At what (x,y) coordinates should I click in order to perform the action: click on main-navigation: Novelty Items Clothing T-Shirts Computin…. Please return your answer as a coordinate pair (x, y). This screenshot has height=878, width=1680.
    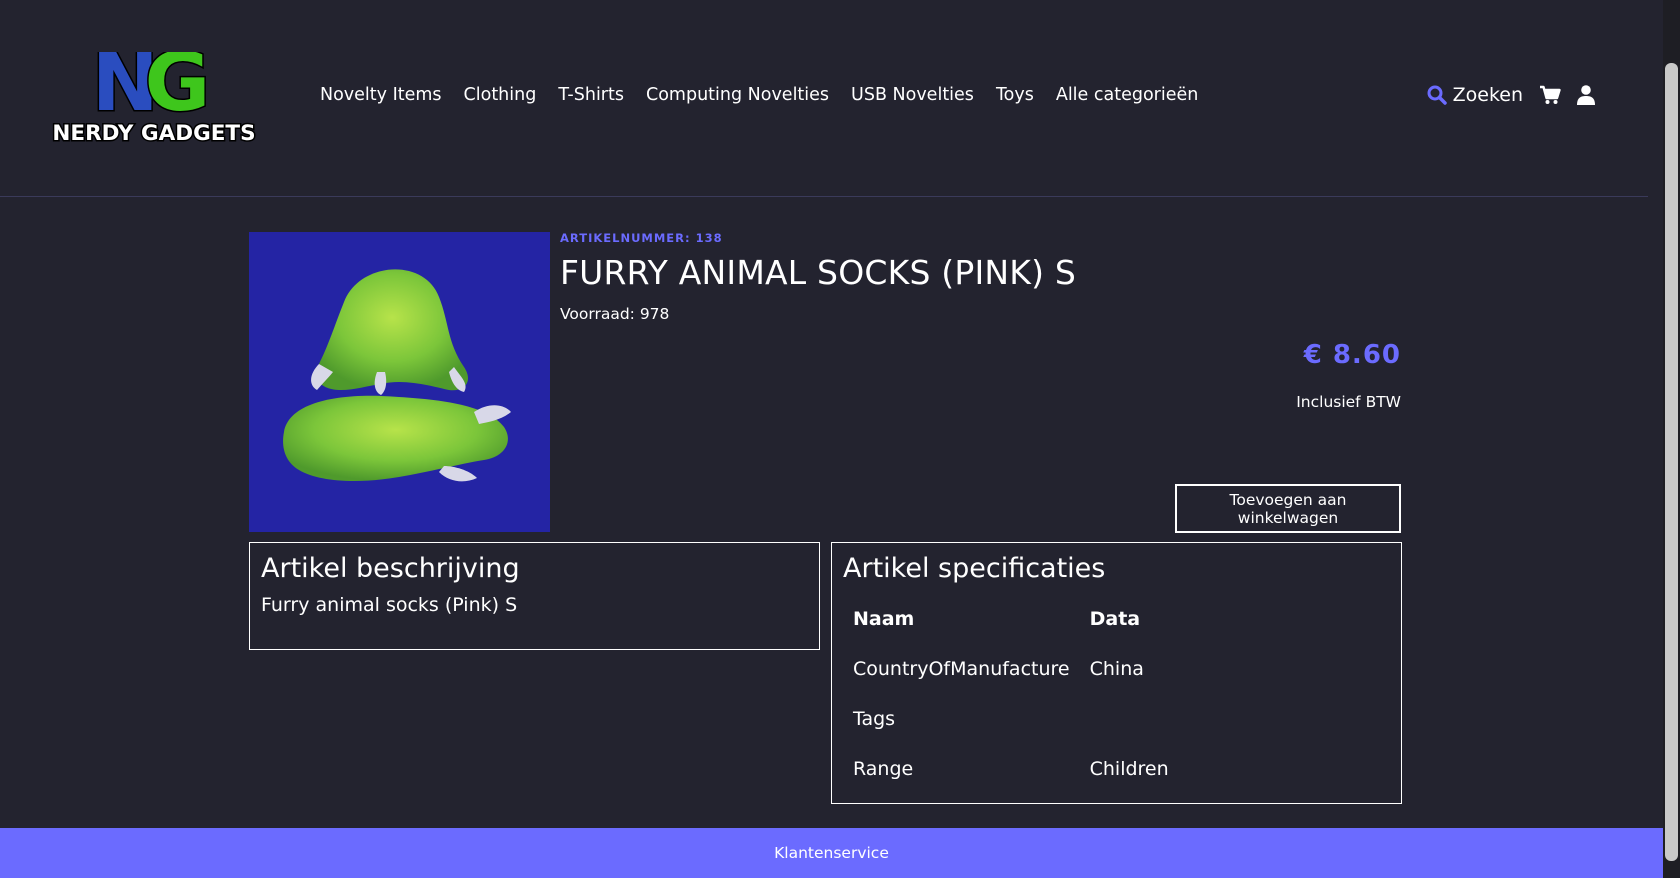
    Looking at the image, I should click on (759, 95).